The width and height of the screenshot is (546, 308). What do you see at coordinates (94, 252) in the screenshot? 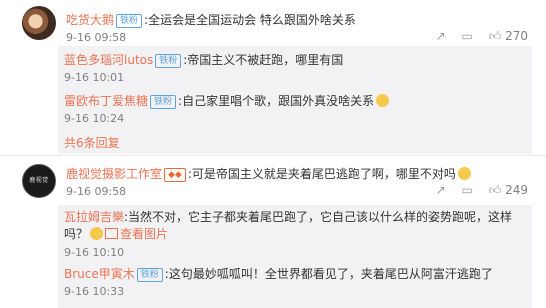
I see `reply-time: 9-16 10:10` at bounding box center [94, 252].